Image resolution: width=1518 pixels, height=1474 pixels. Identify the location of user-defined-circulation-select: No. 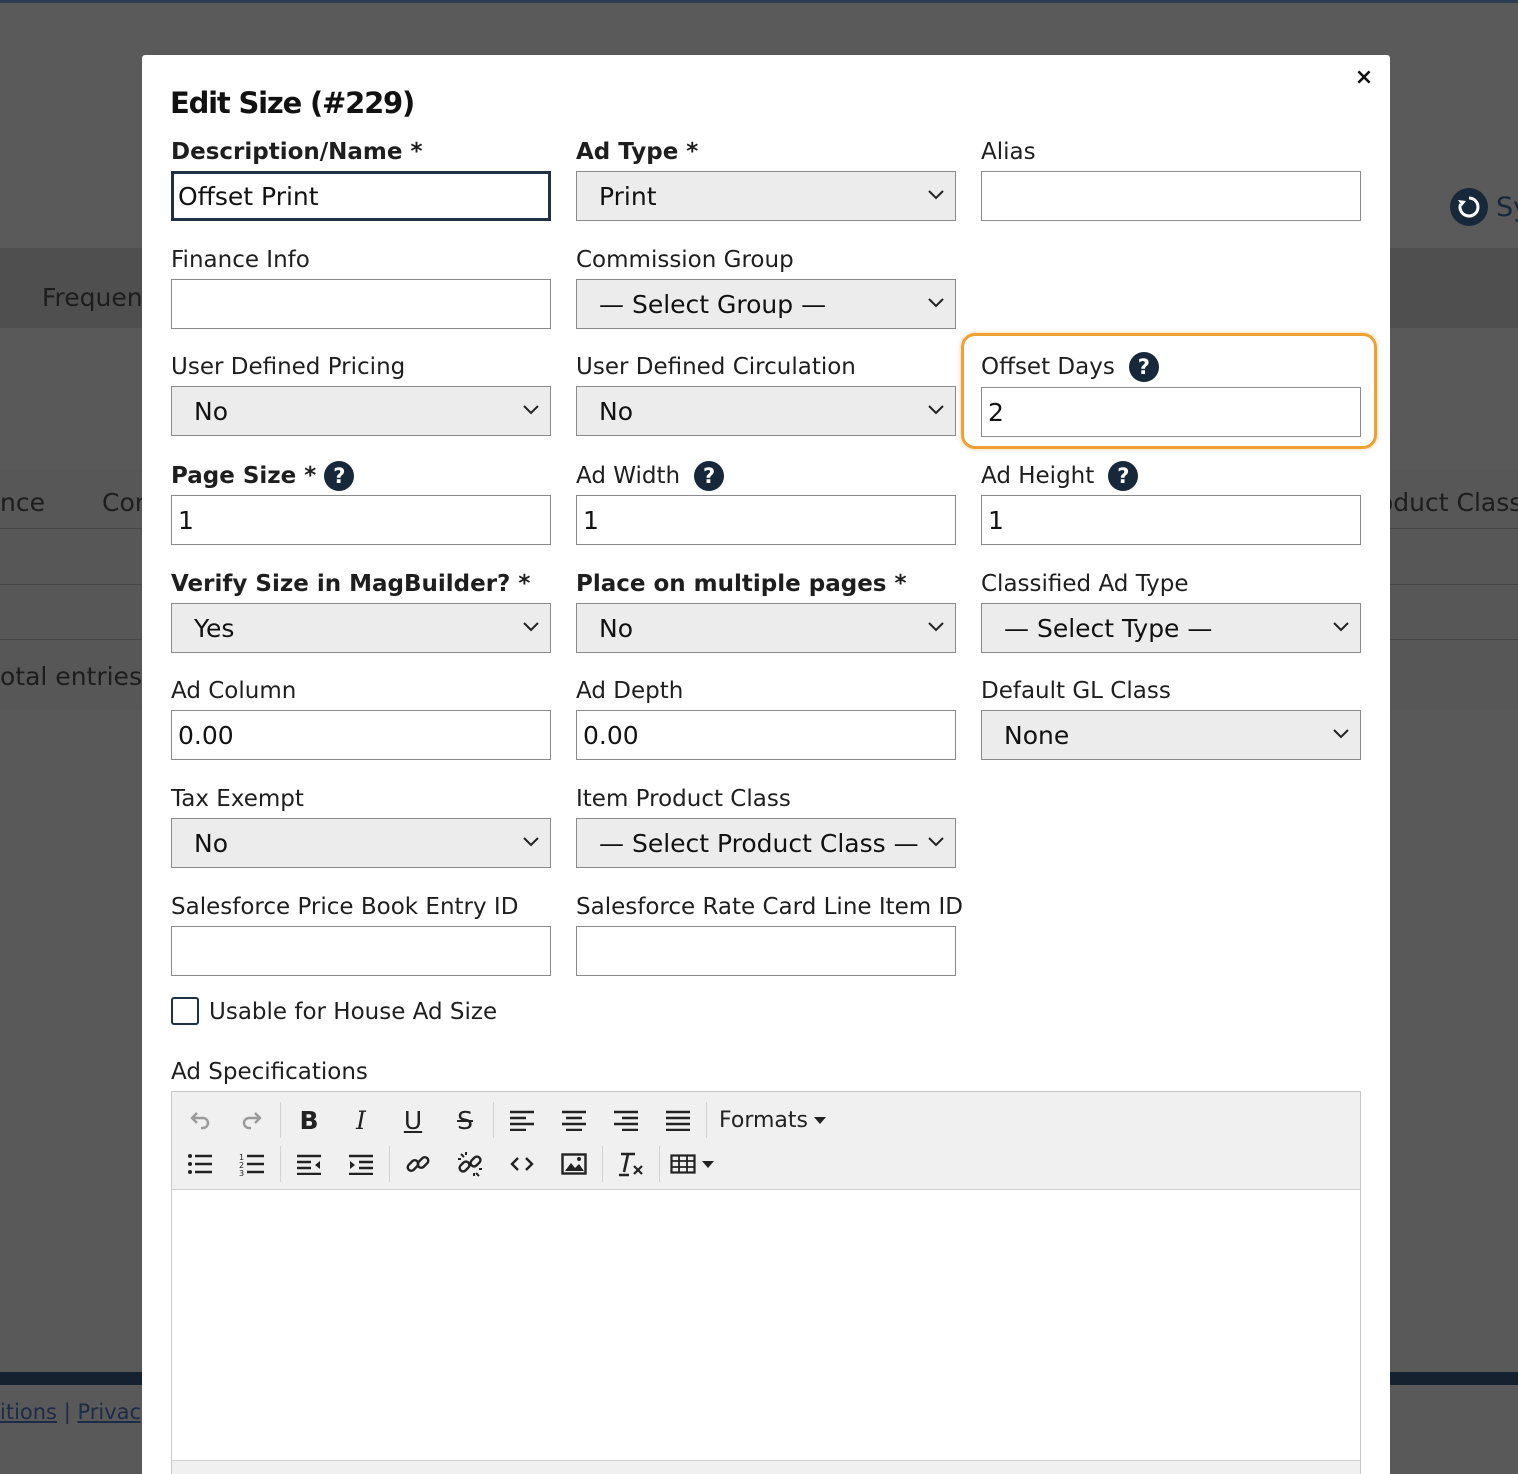
(766, 411).